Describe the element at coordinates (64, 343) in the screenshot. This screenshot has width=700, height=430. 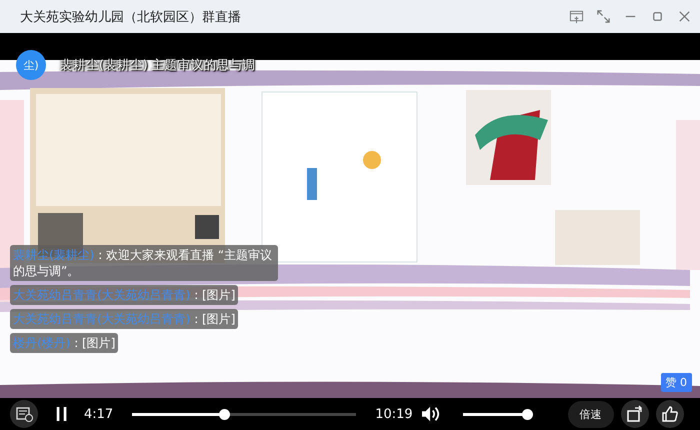
I see `chat-message: 楼丹(楼丹) : [图片]` at that location.